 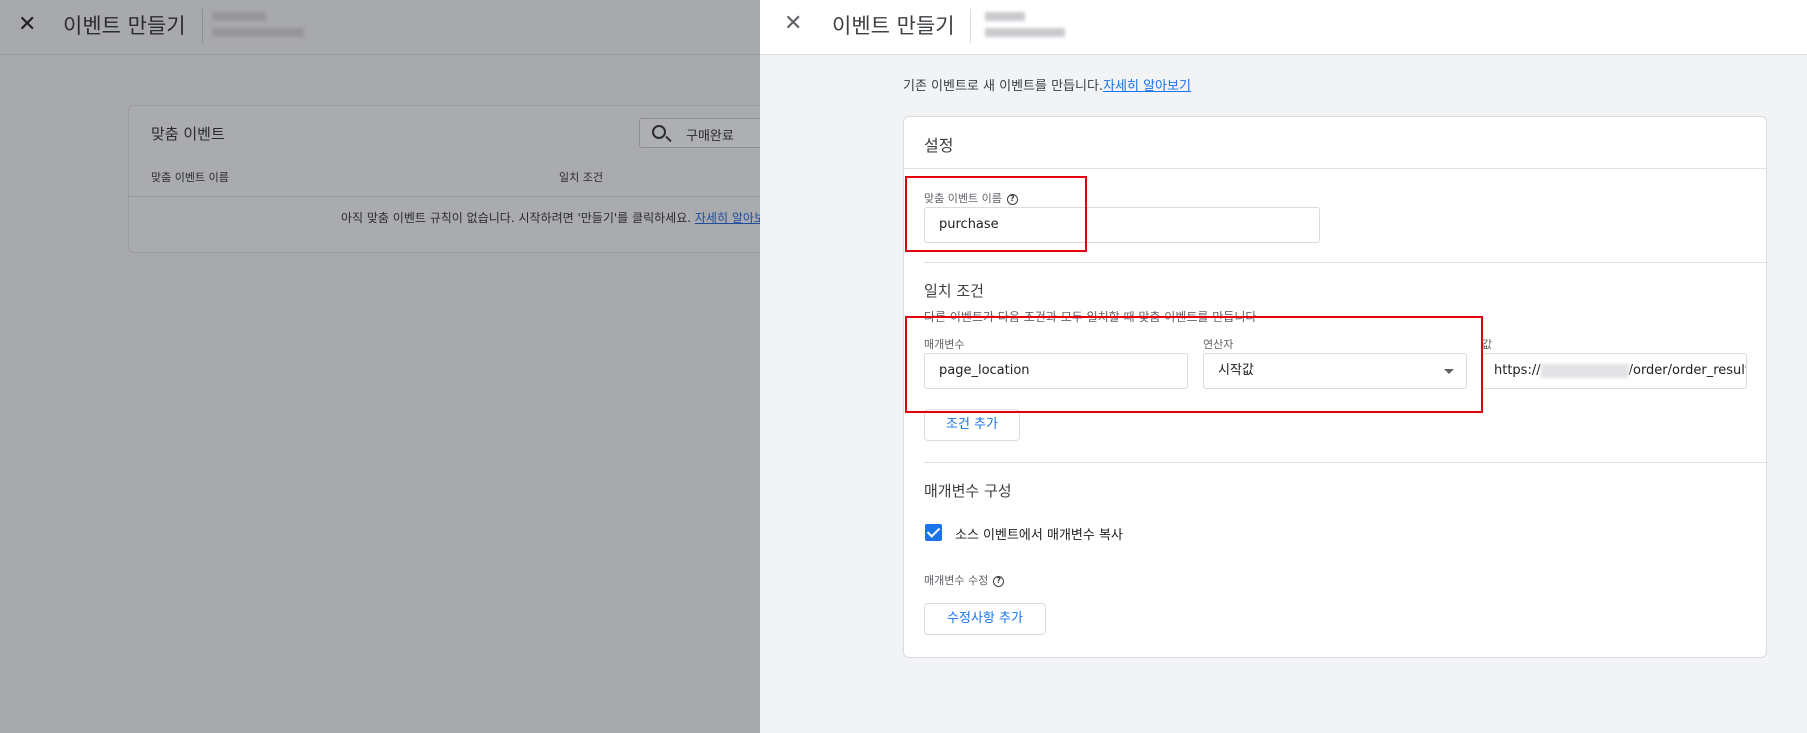 I want to click on intro-message: 기존 이벤트로 새 이벤트를 만듭니다., so click(x=1003, y=86).